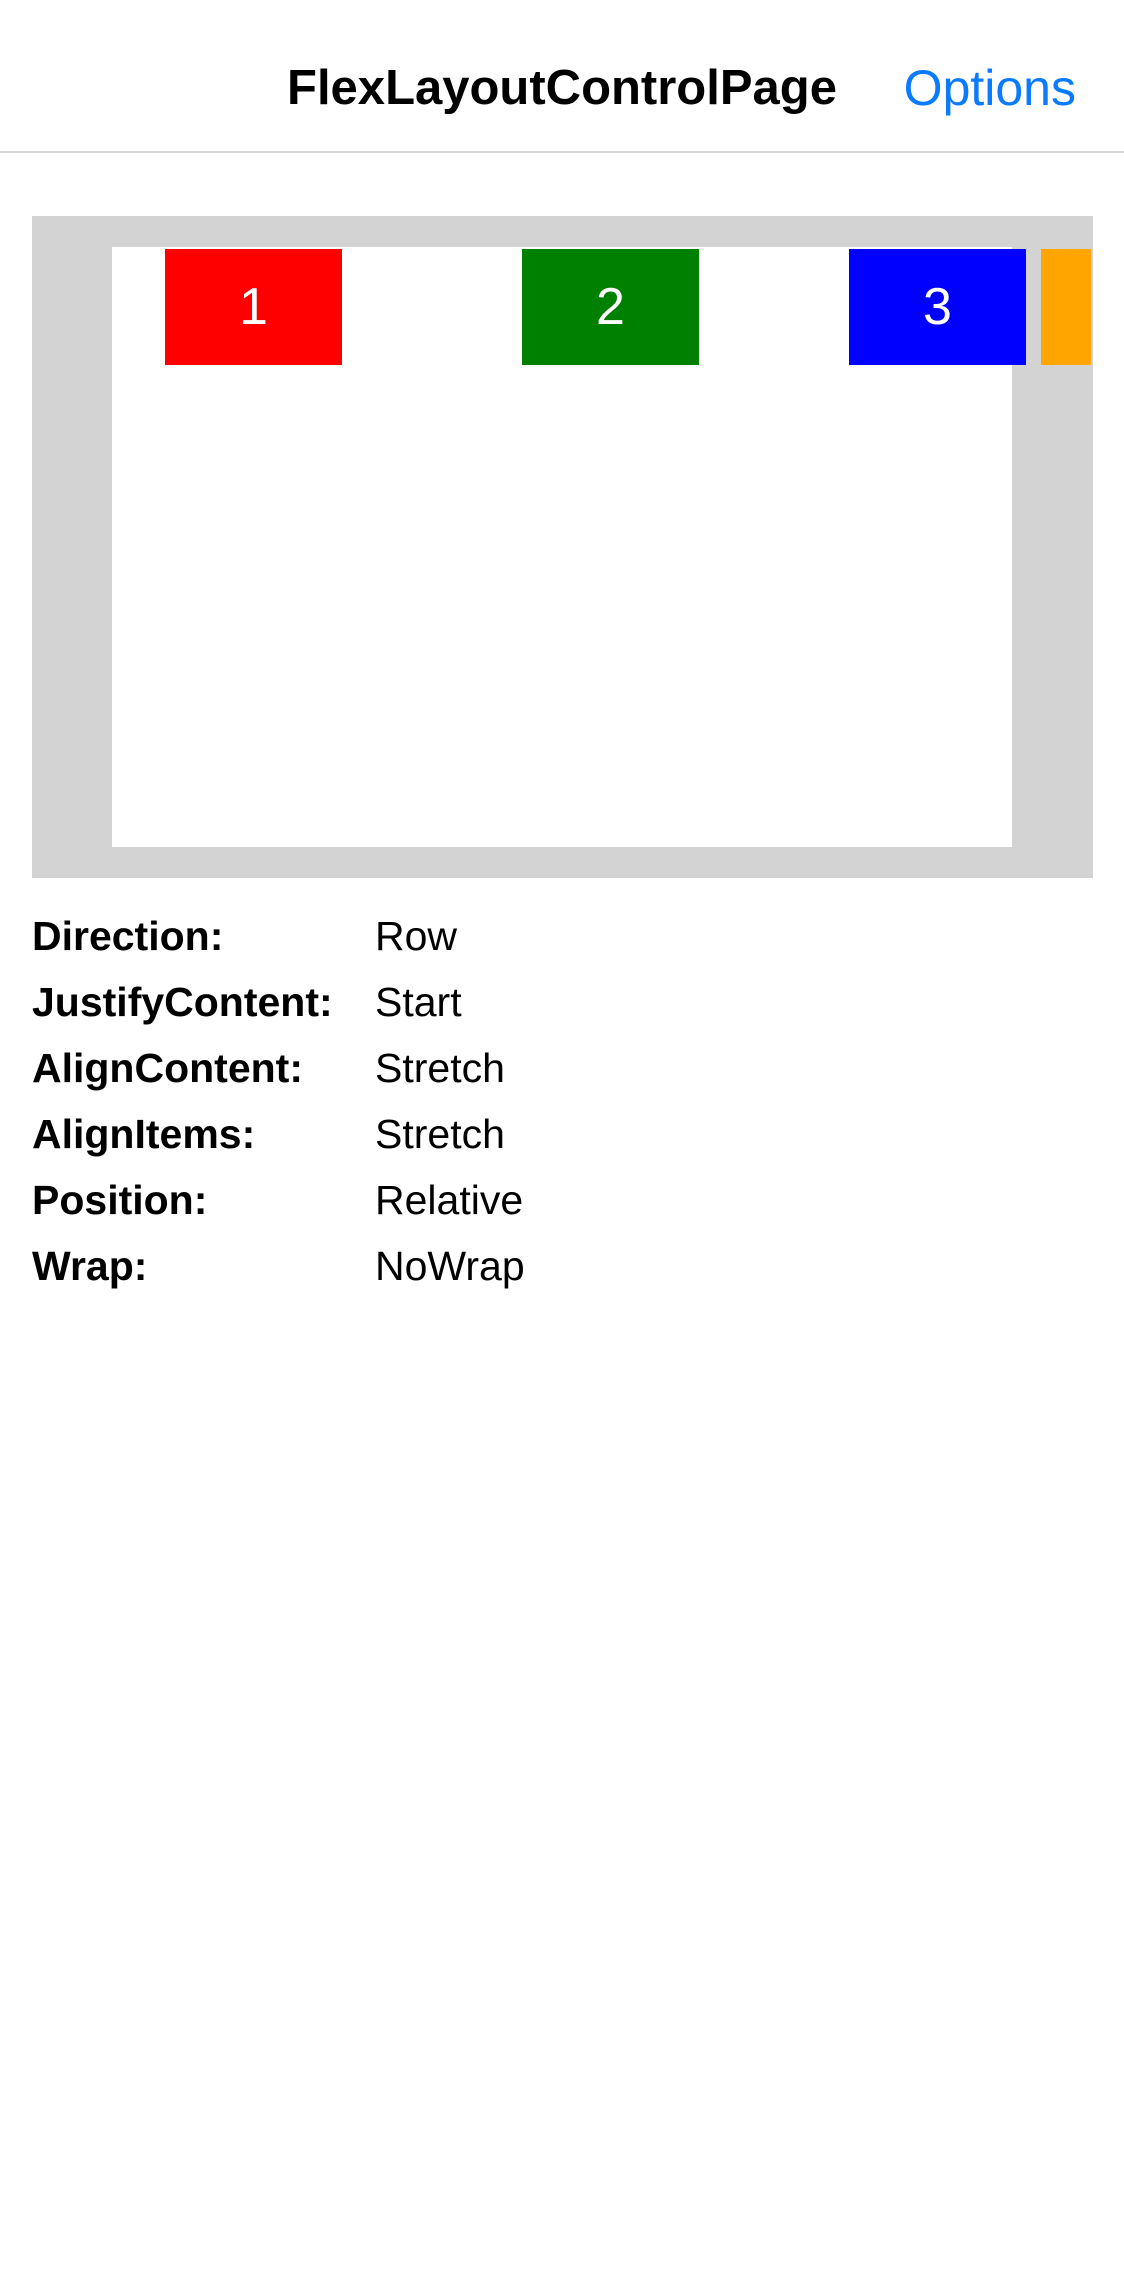  Describe the element at coordinates (182, 1002) in the screenshot. I see `property-label: JustifyContent:` at that location.